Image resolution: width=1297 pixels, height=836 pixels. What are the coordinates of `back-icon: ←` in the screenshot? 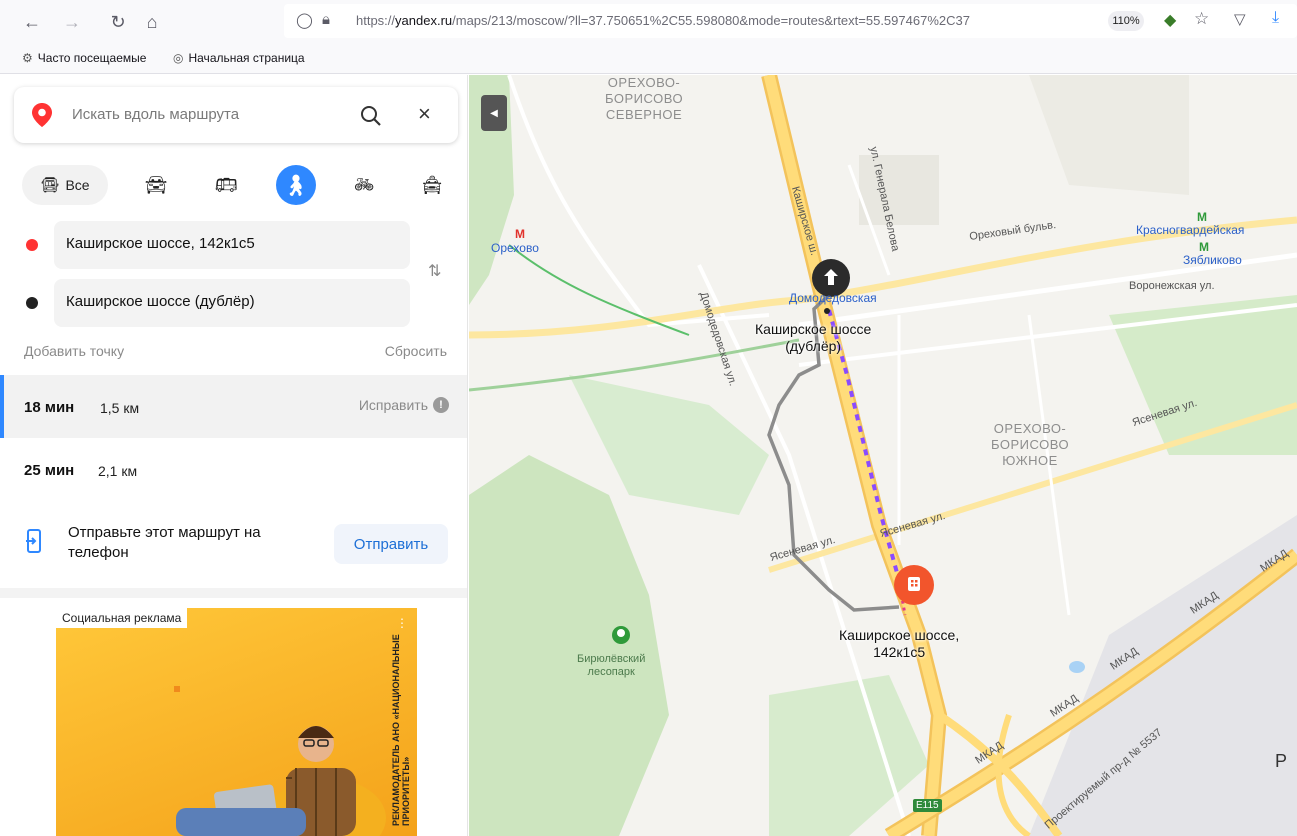 It's located at (32, 22).